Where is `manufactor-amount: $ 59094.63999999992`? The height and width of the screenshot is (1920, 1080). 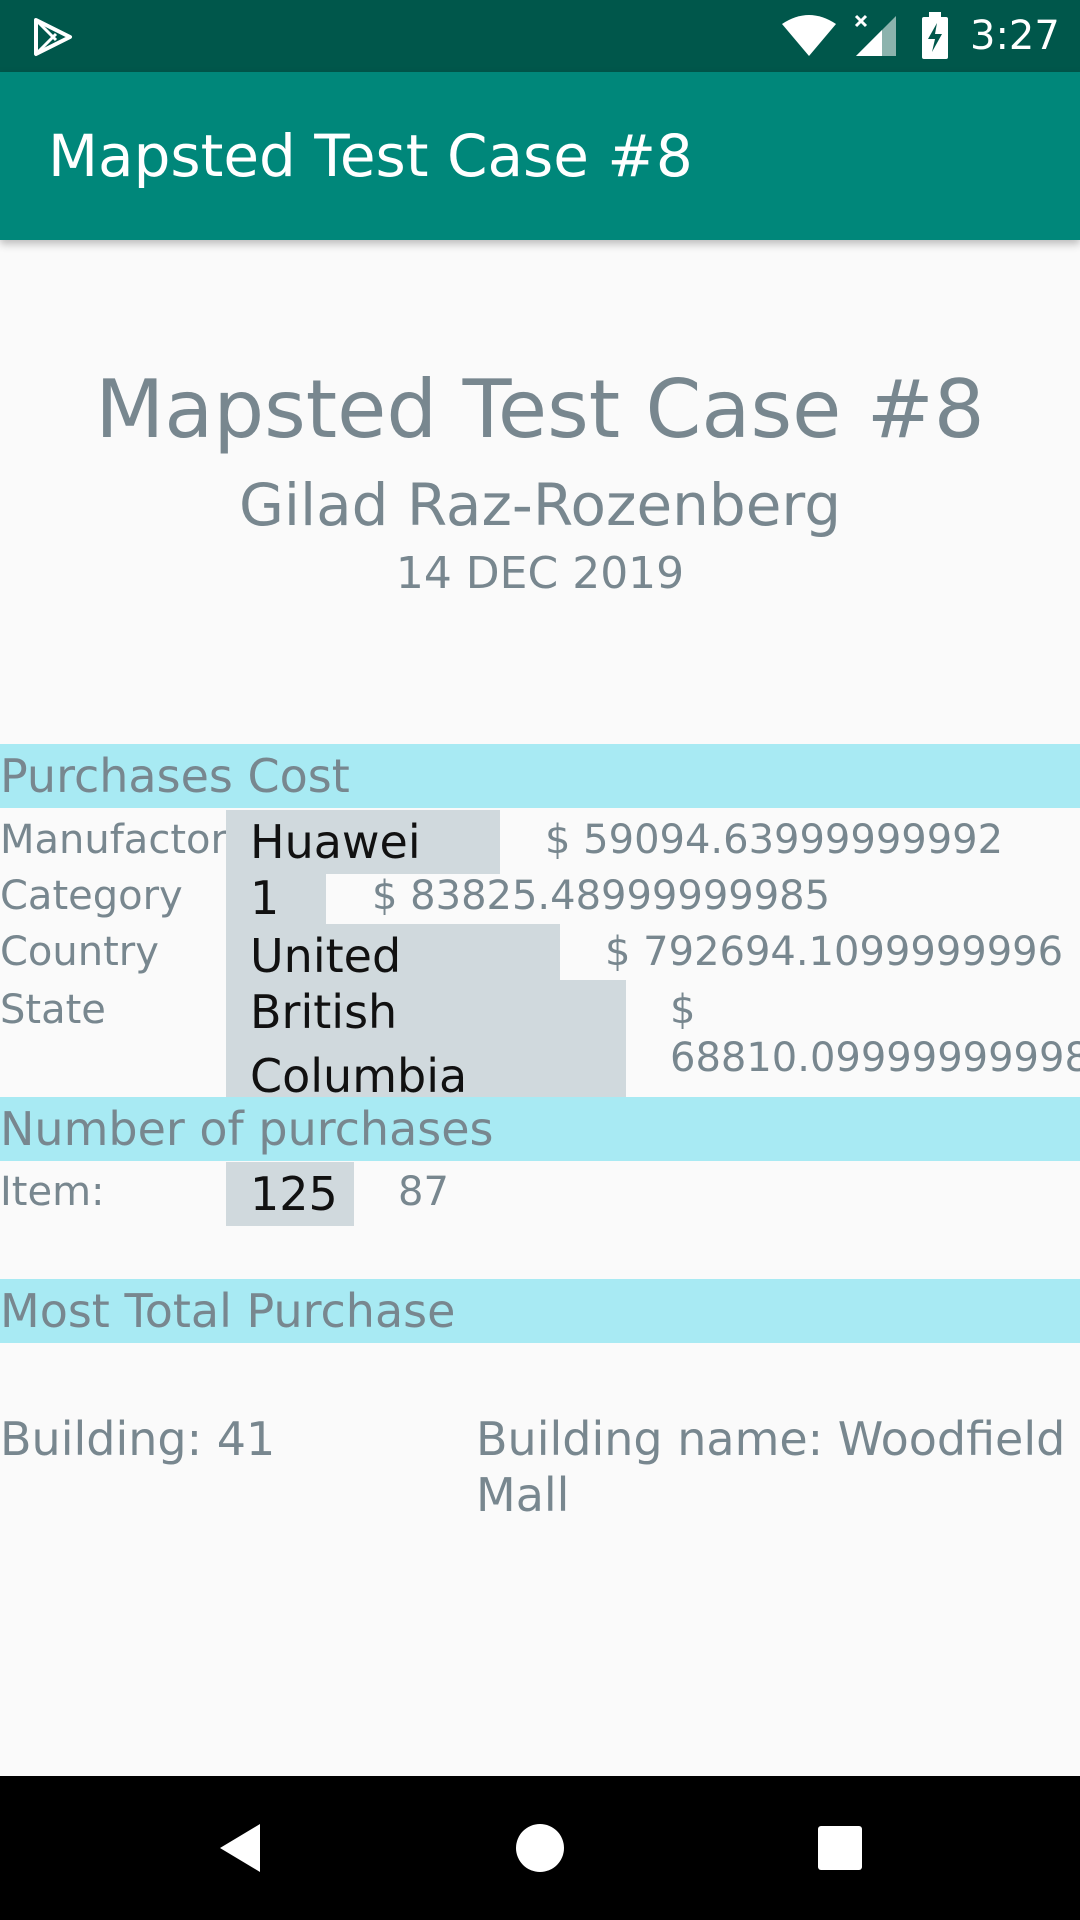
manufactor-amount: $ 59094.63999999992 is located at coordinates (774, 840).